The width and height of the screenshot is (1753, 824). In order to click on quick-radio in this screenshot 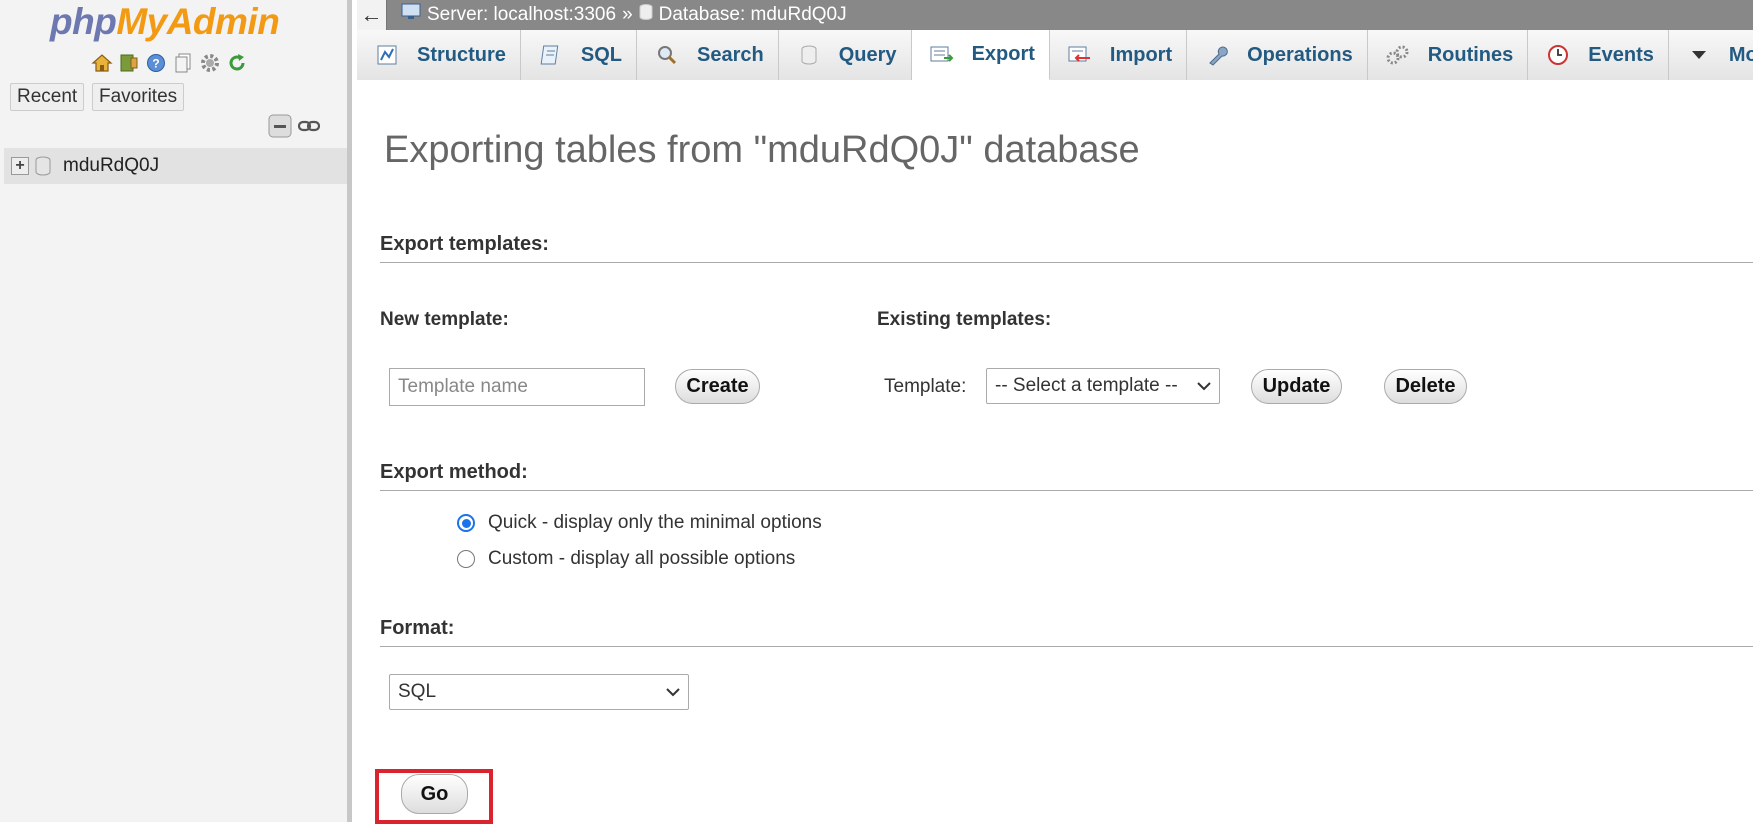, I will do `click(466, 523)`.